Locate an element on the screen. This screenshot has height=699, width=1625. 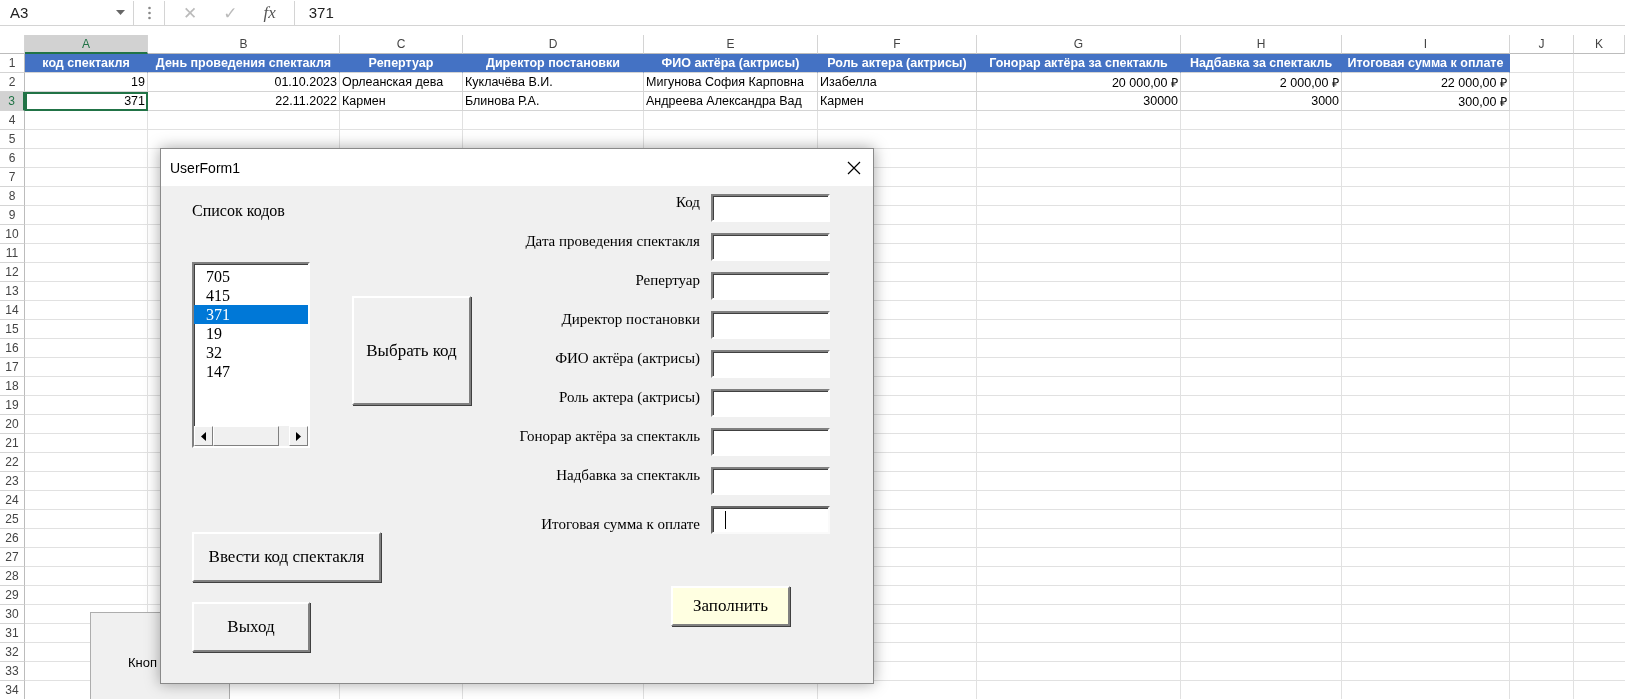
row-header: 9 is located at coordinates (12, 215).